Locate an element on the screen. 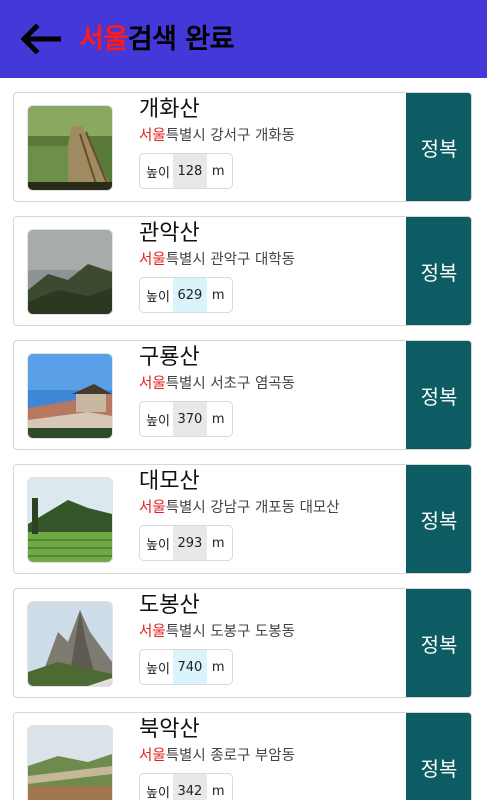  mountain-name: 도봉산 is located at coordinates (169, 605).